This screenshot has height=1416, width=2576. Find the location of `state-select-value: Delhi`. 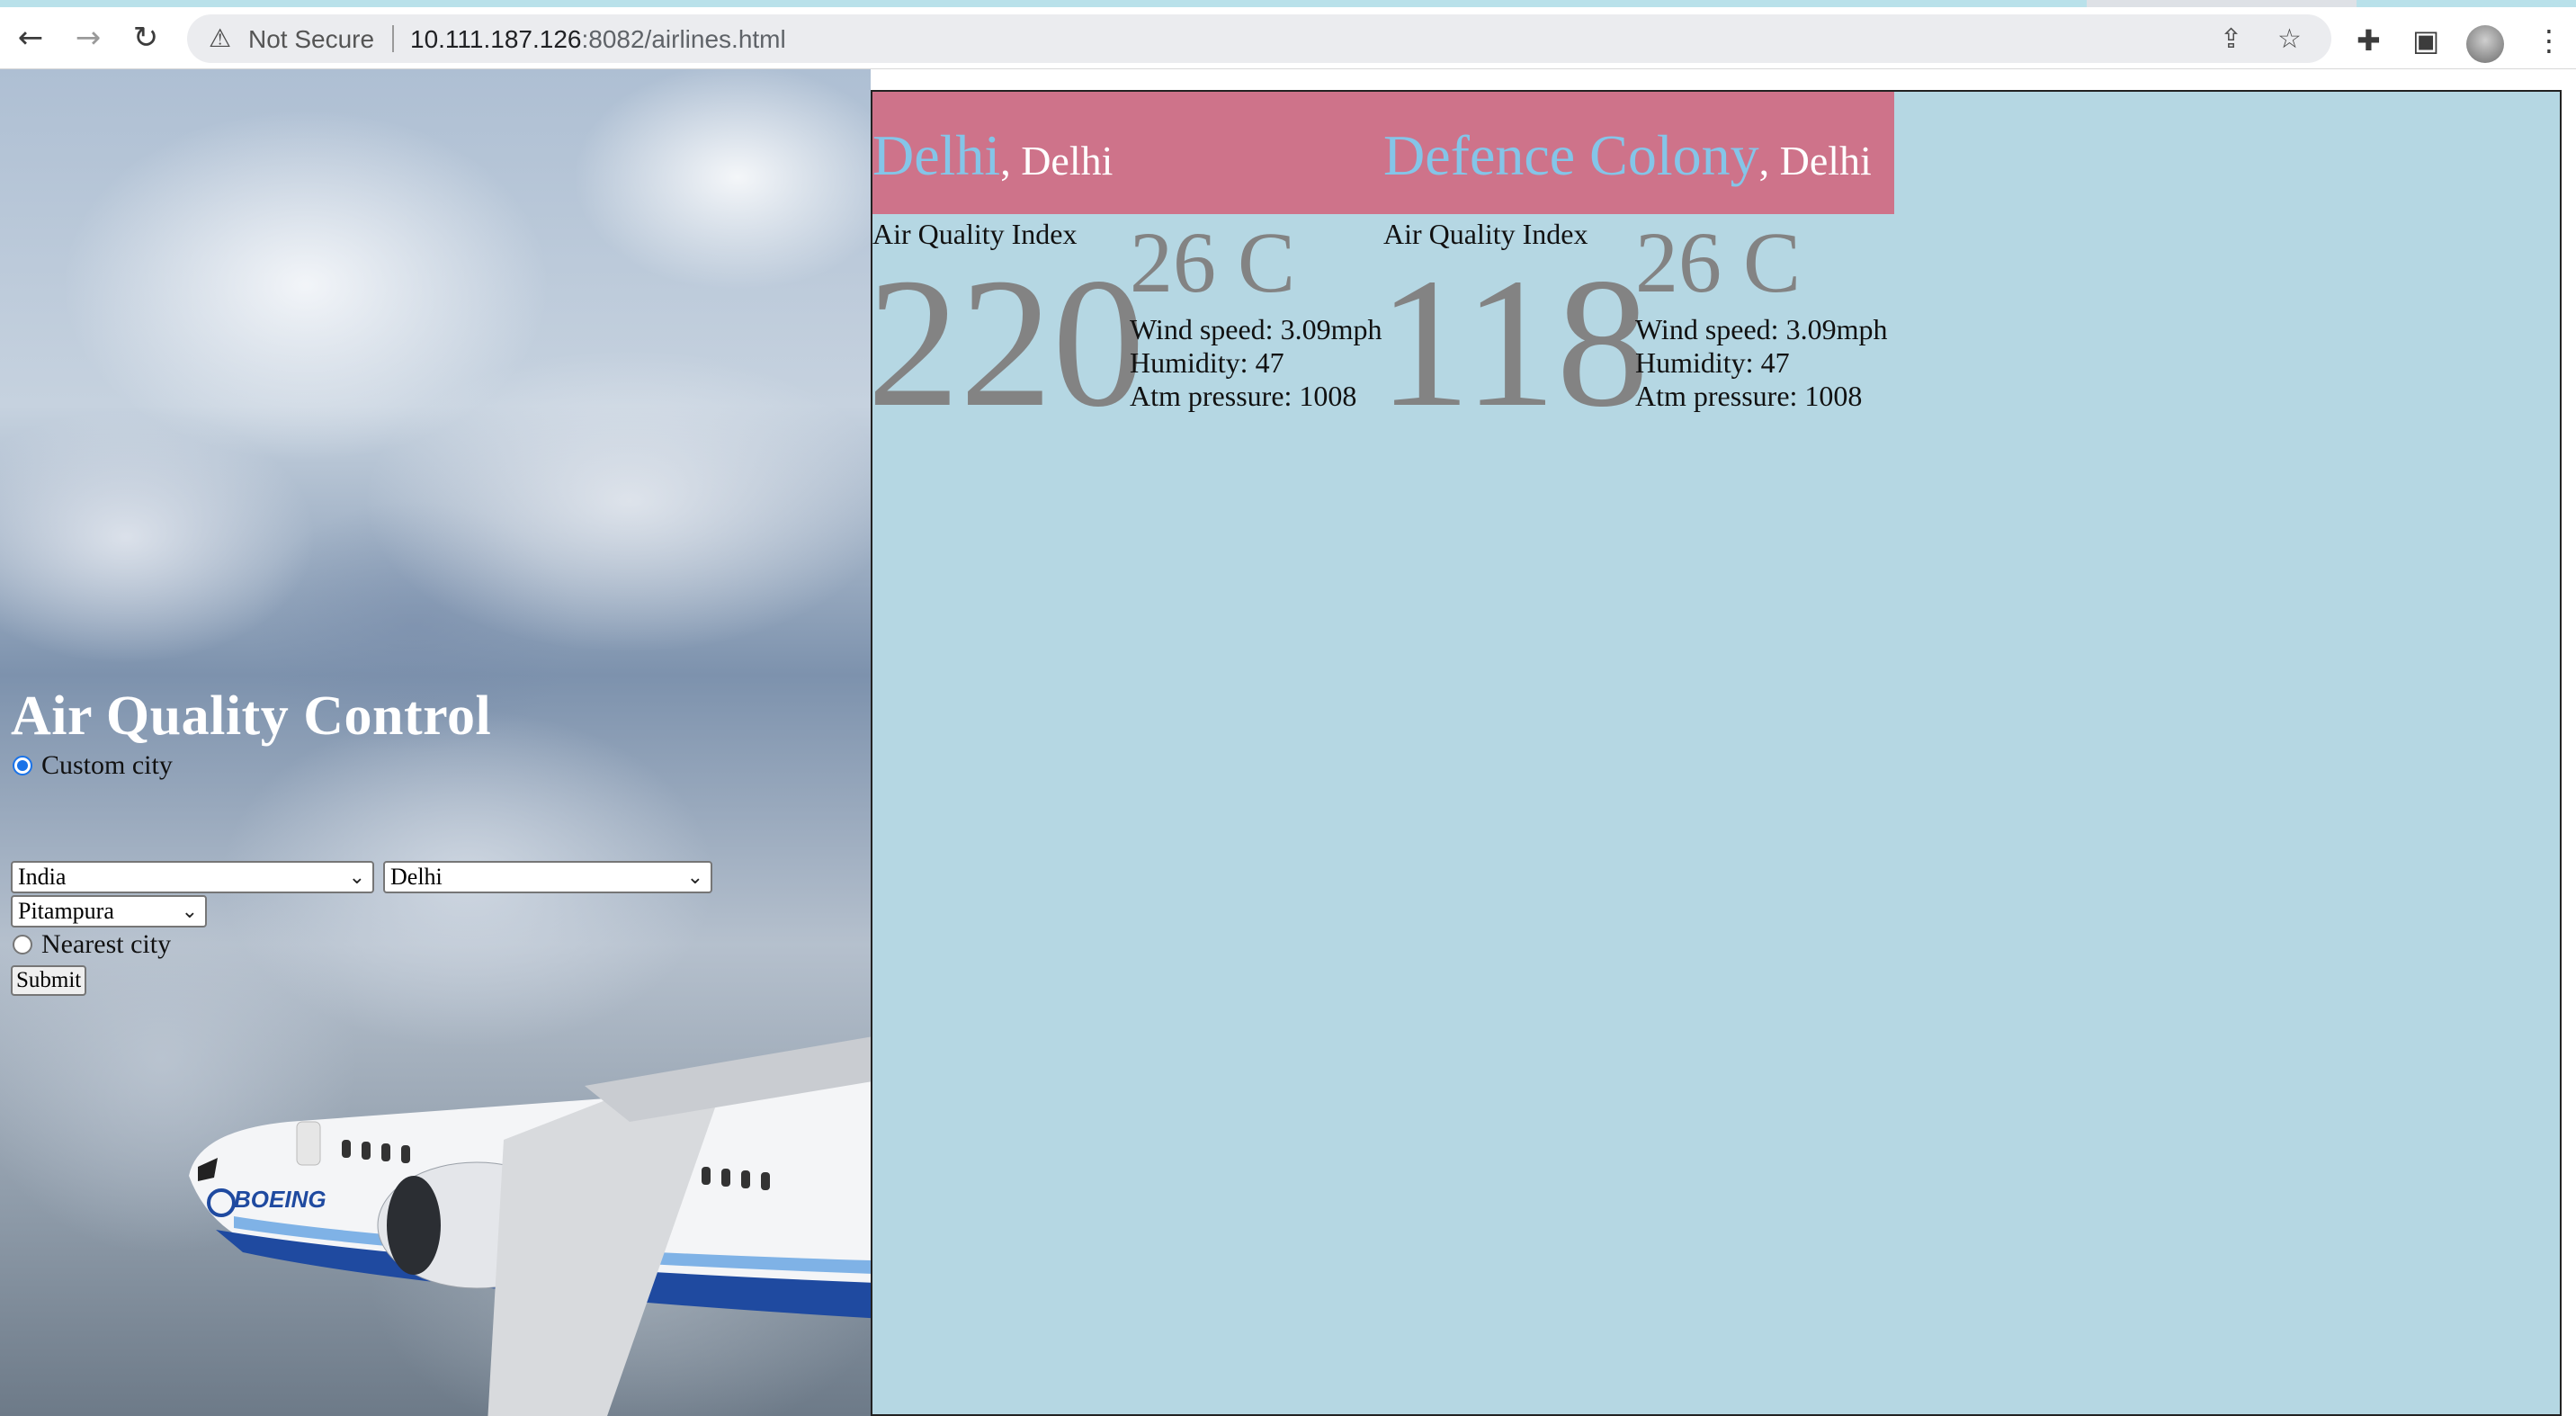

state-select-value: Delhi is located at coordinates (416, 877).